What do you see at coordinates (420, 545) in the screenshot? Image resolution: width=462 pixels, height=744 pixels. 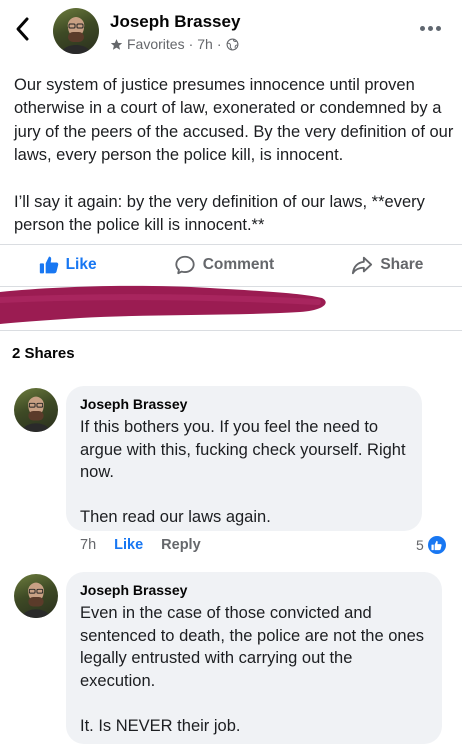 I see `reaction-count: 5` at bounding box center [420, 545].